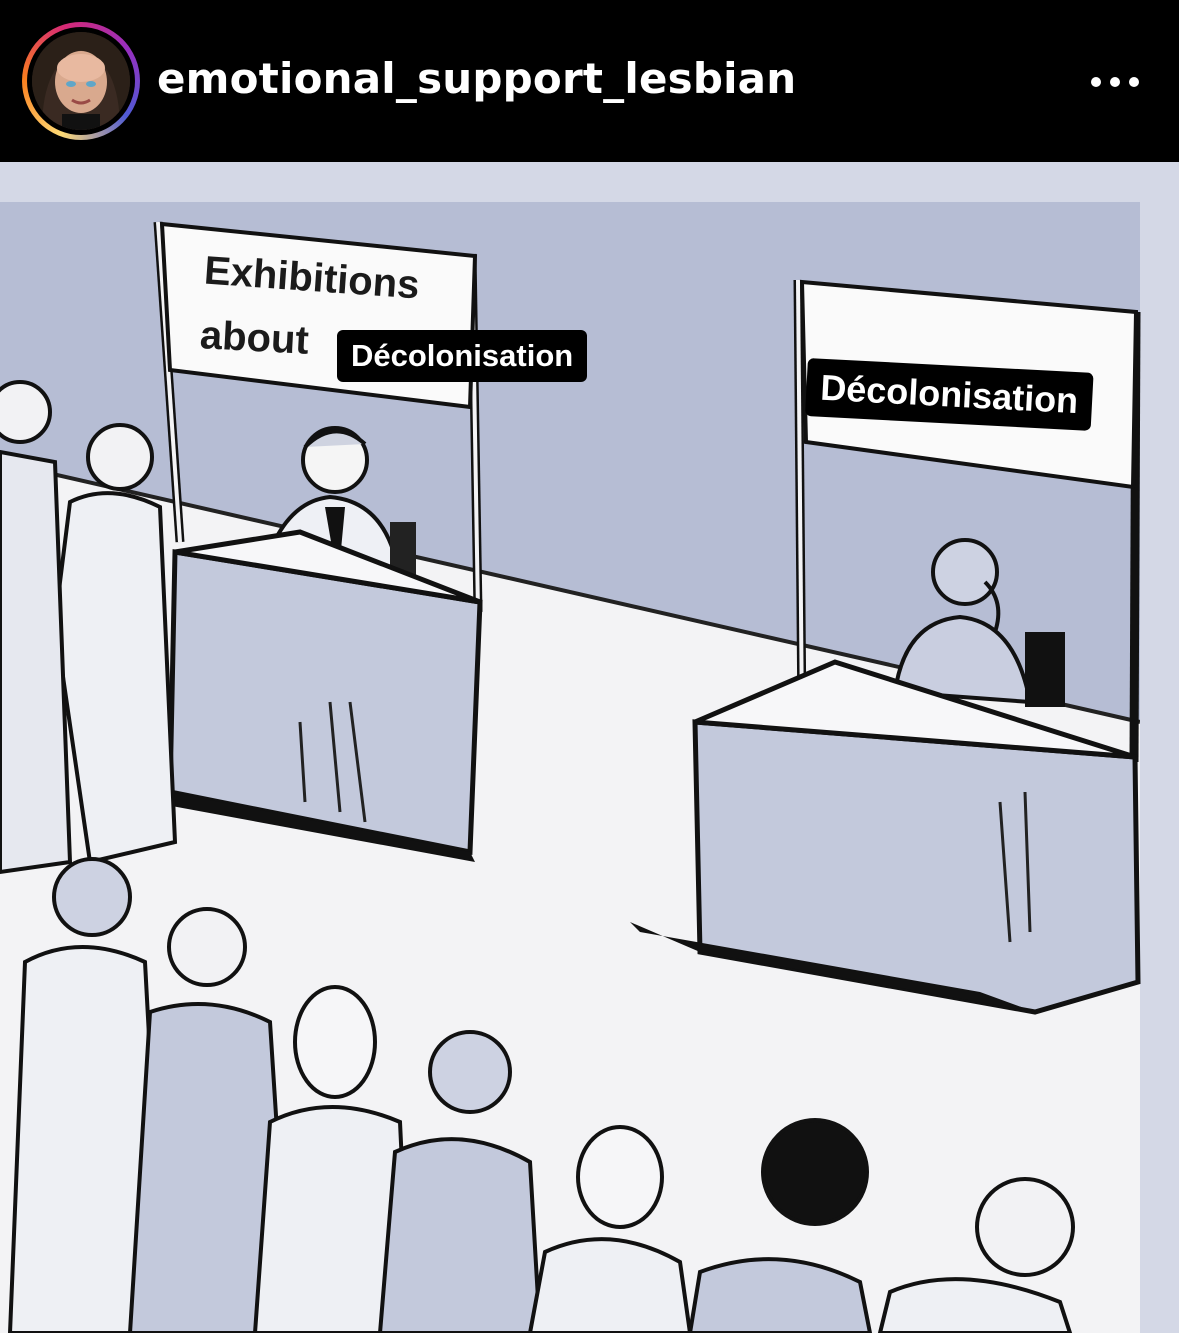  I want to click on avatar-image, so click(81, 81).